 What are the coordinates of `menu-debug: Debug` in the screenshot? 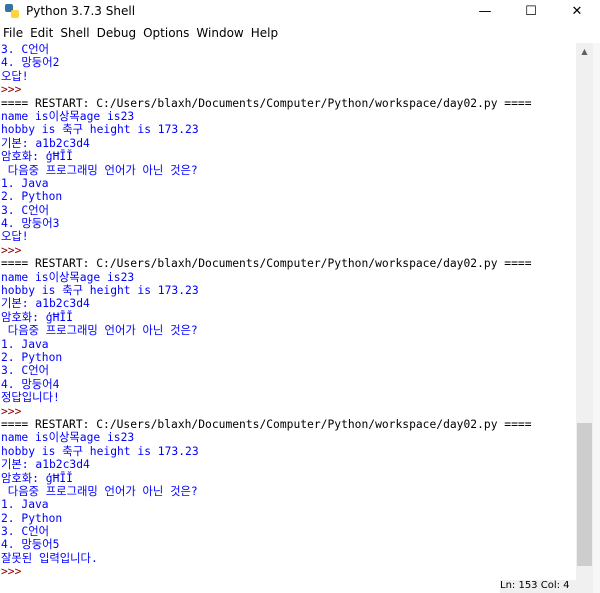 It's located at (117, 33).